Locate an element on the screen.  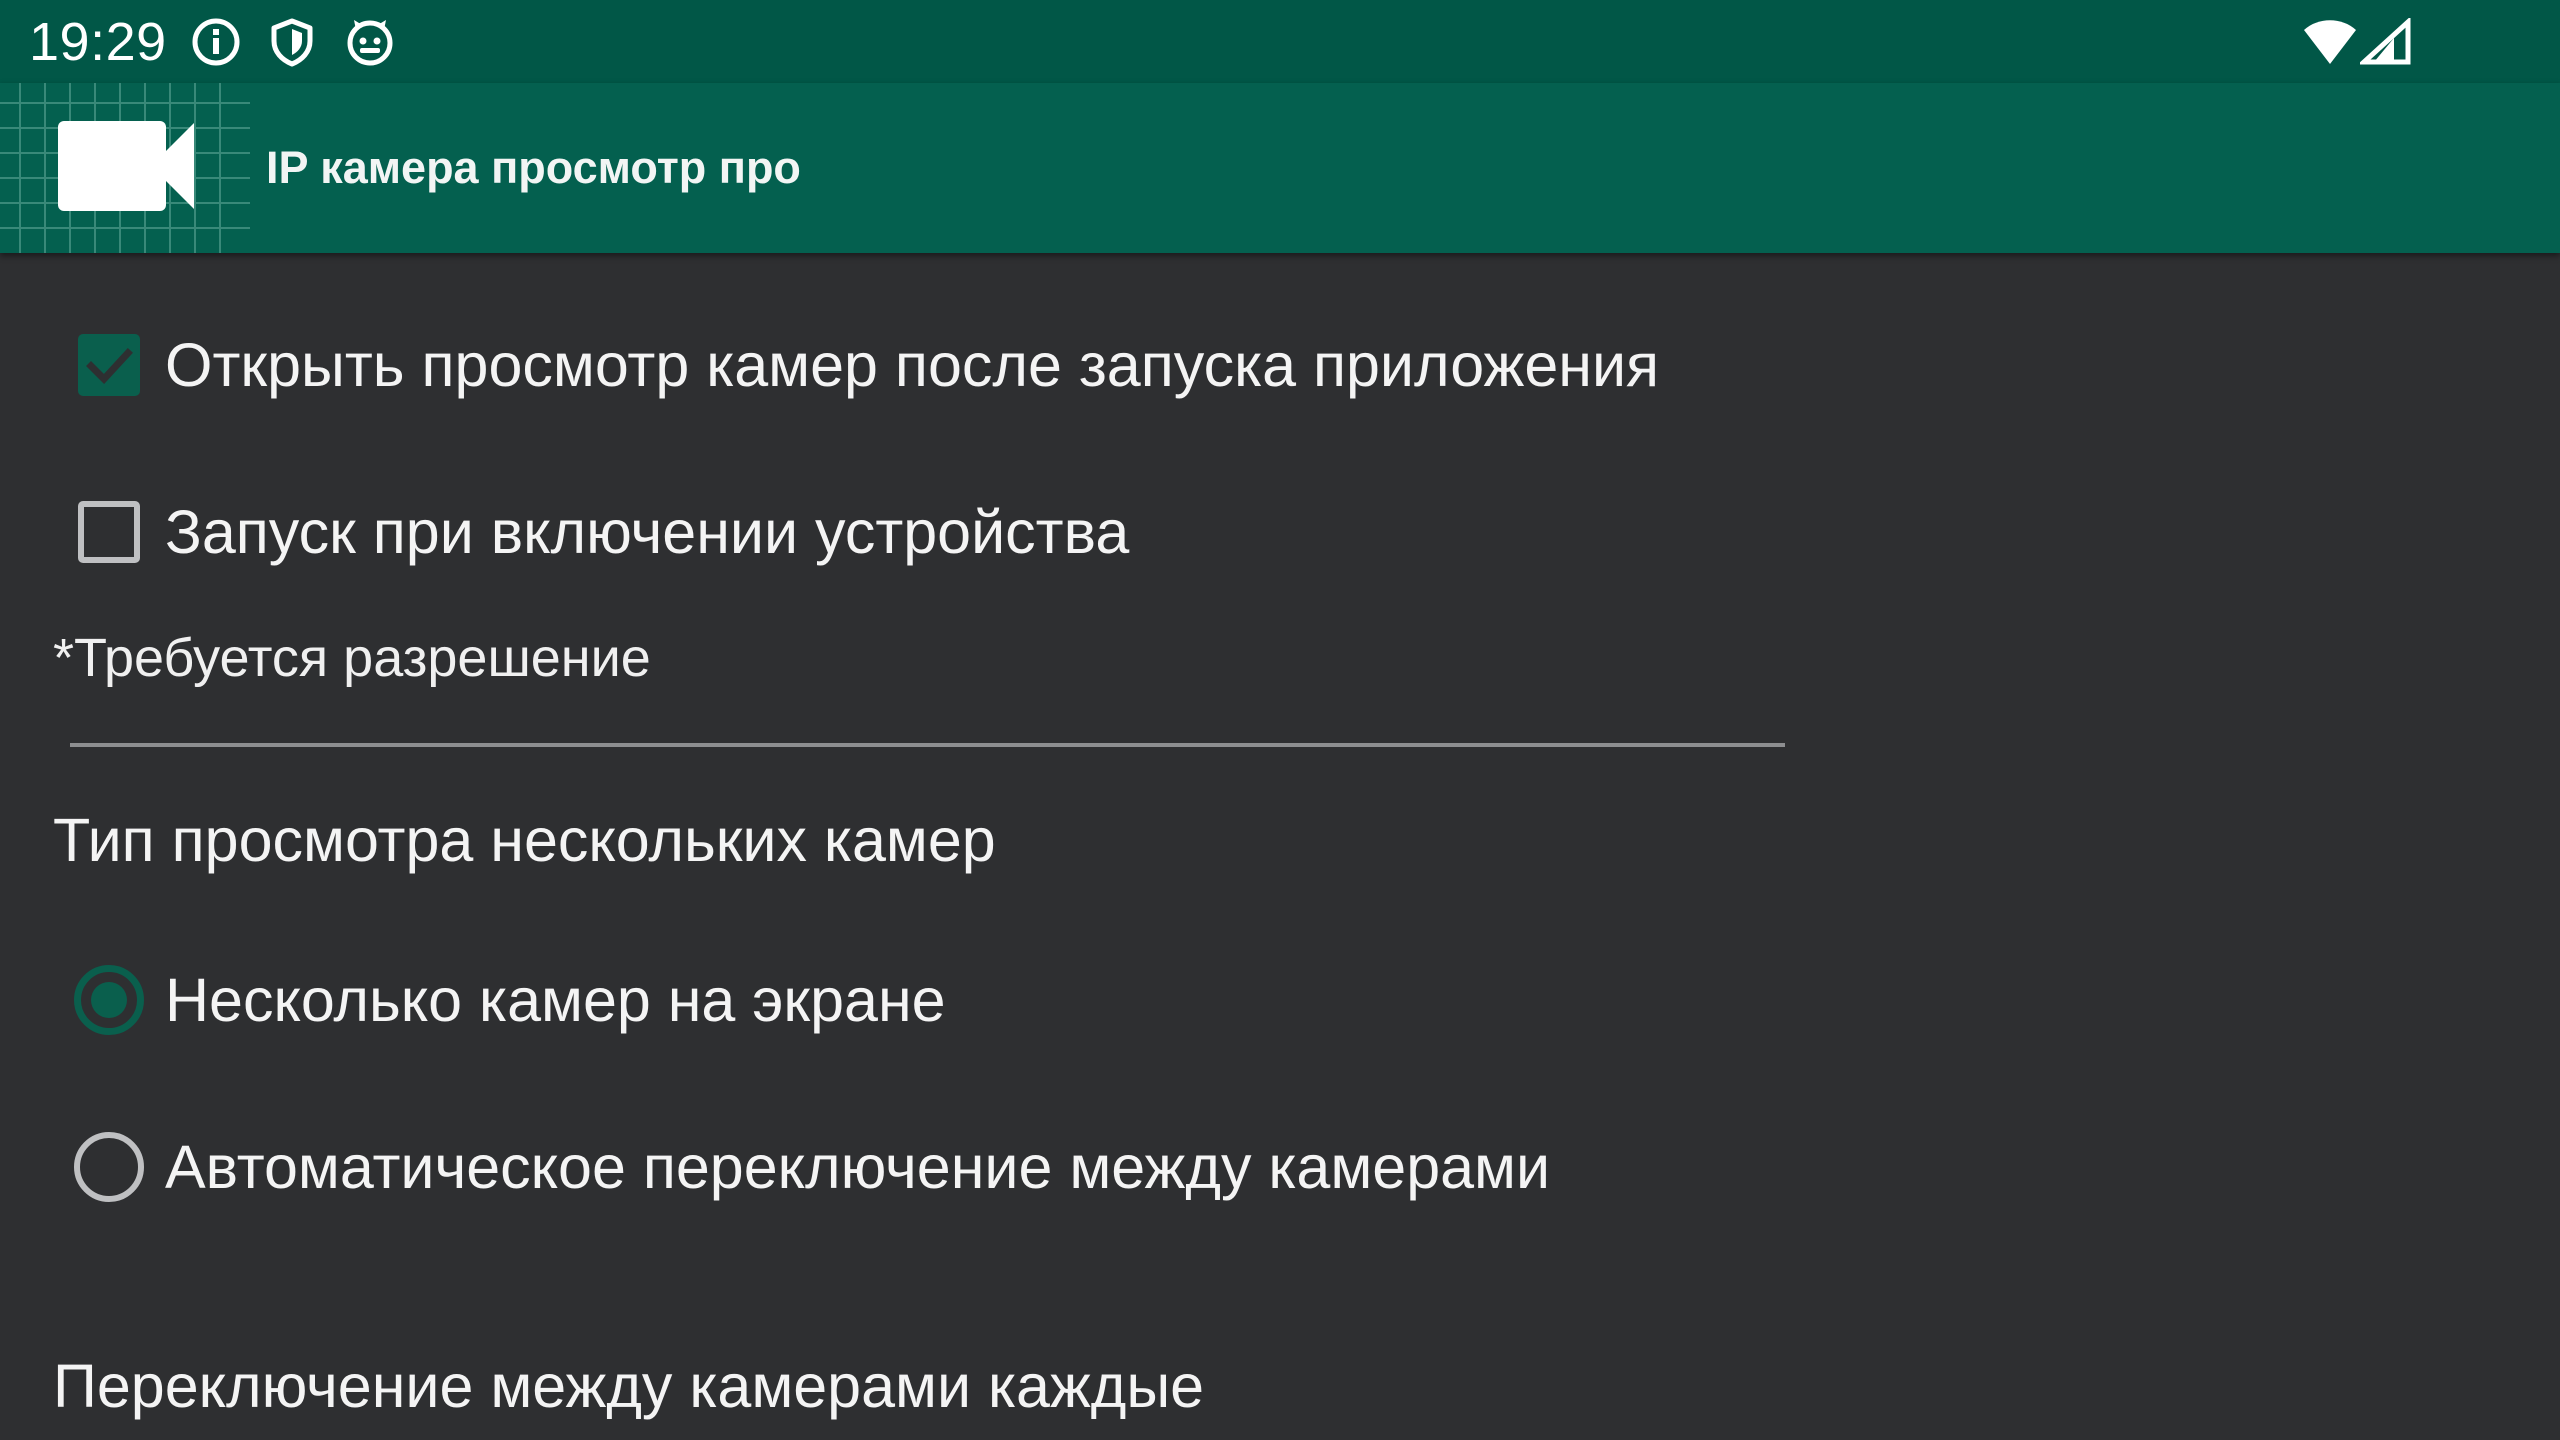
multi-screen-radio is located at coordinates (109, 1000).